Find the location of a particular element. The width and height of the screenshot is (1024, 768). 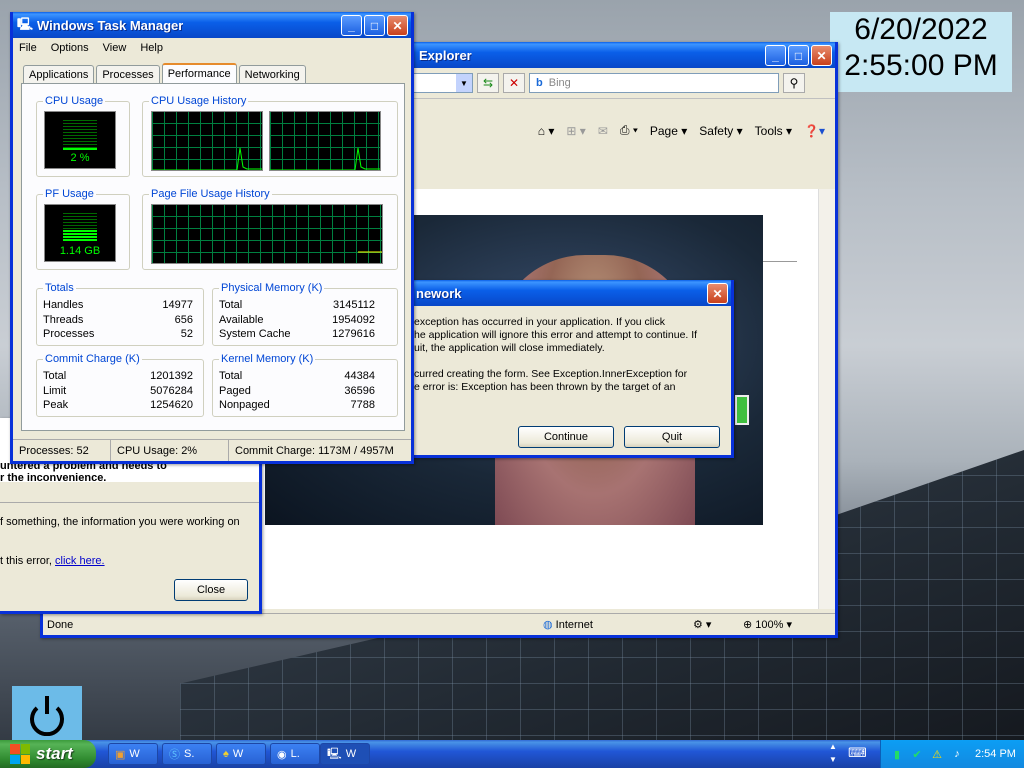

close-button: Close is located at coordinates (211, 590).